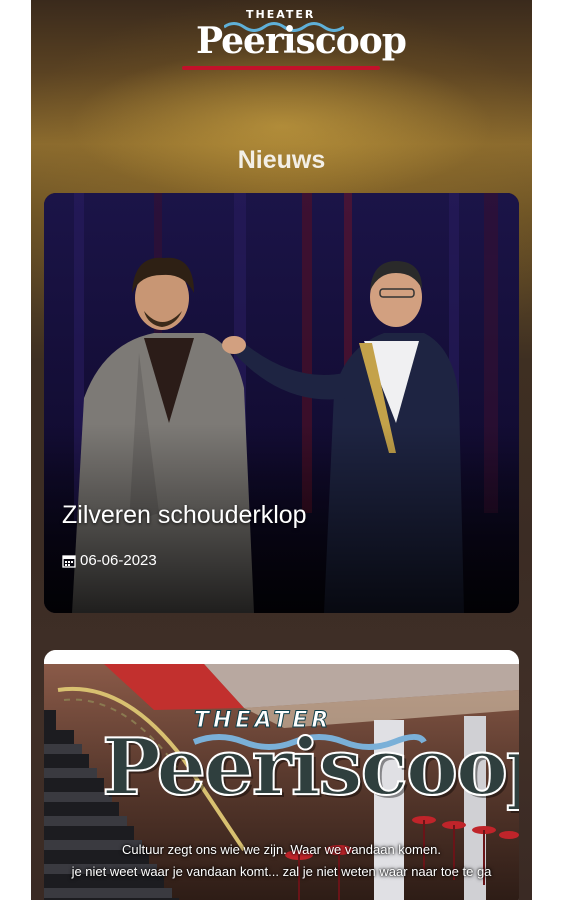  I want to click on page-title: Nieuws, so click(281, 160).